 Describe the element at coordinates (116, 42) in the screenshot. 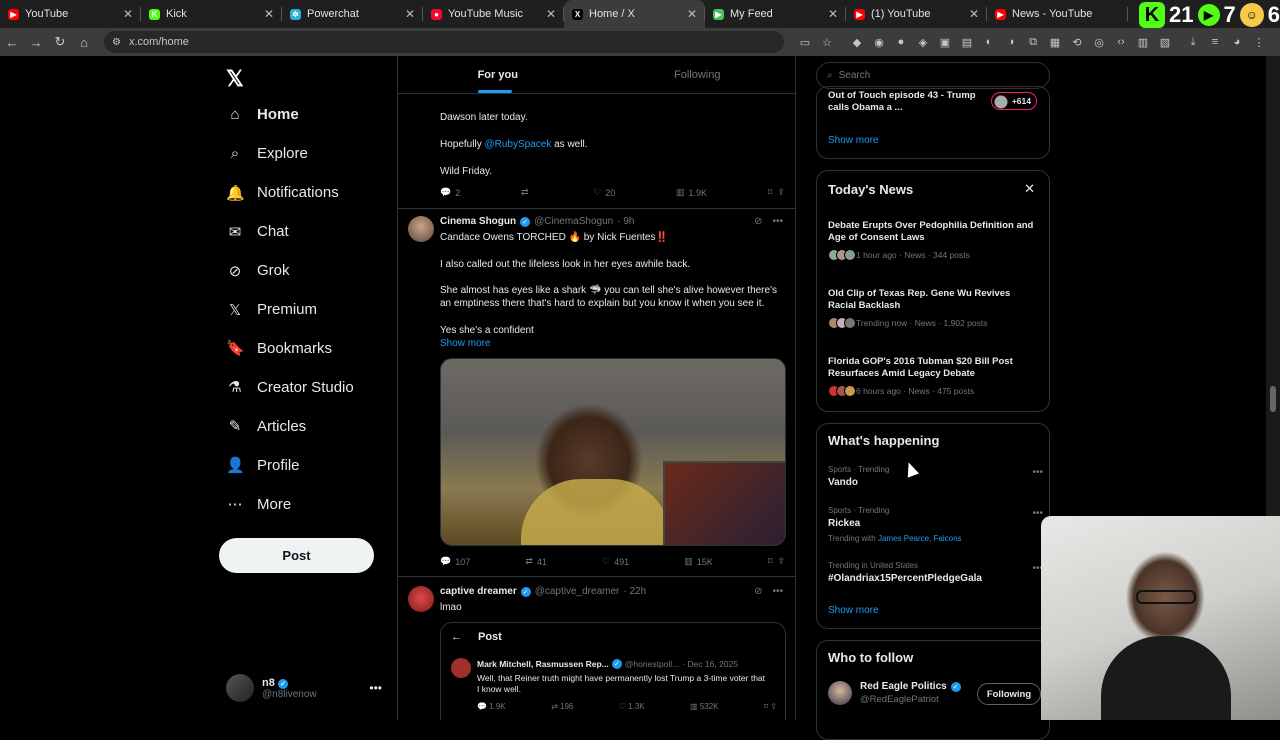

I see `site-info-icon: ⚙` at that location.